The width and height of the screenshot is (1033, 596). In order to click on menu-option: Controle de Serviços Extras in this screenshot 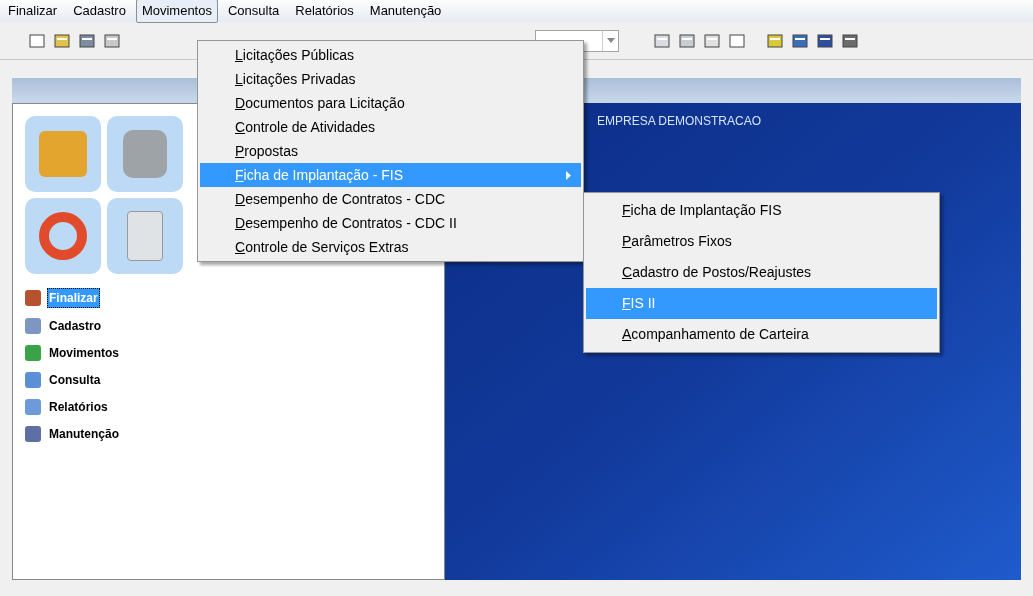, I will do `click(390, 247)`.